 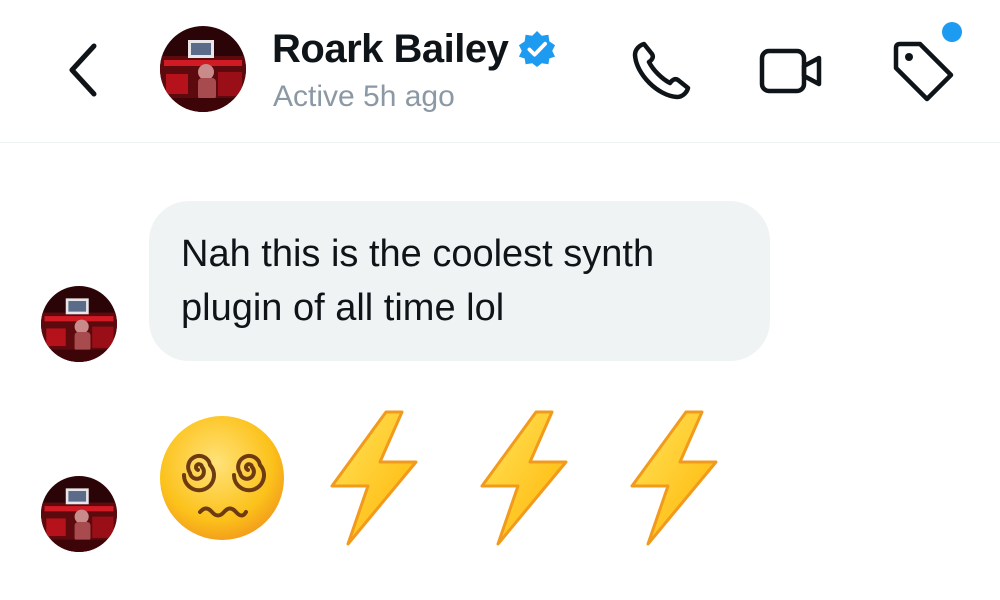 I want to click on contact-name: Roark Bailey, so click(x=390, y=48).